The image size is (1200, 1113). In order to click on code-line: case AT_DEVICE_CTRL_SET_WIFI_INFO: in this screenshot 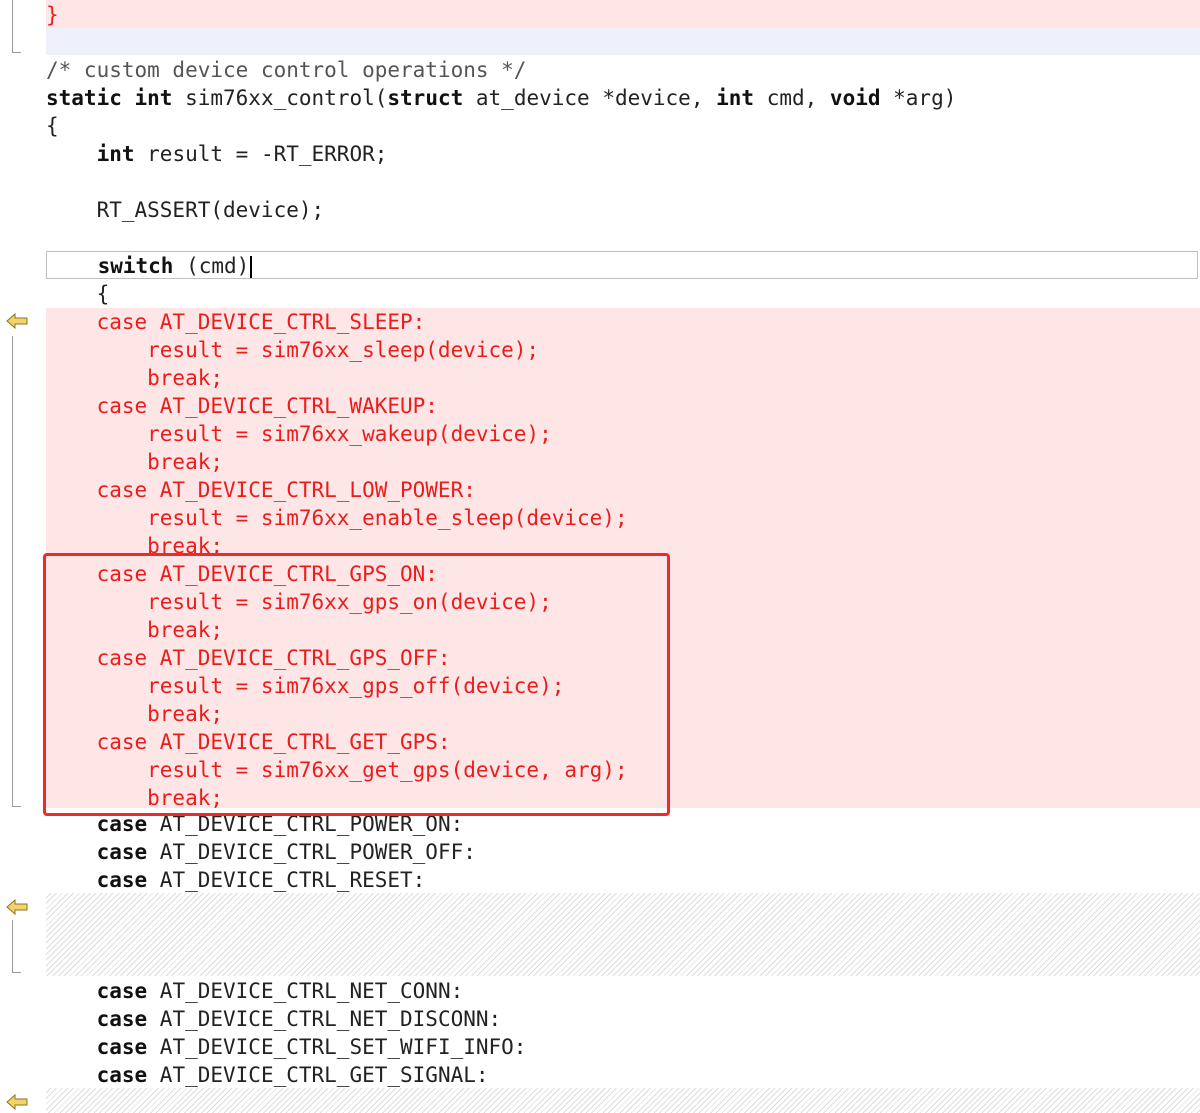, I will do `click(286, 1047)`.